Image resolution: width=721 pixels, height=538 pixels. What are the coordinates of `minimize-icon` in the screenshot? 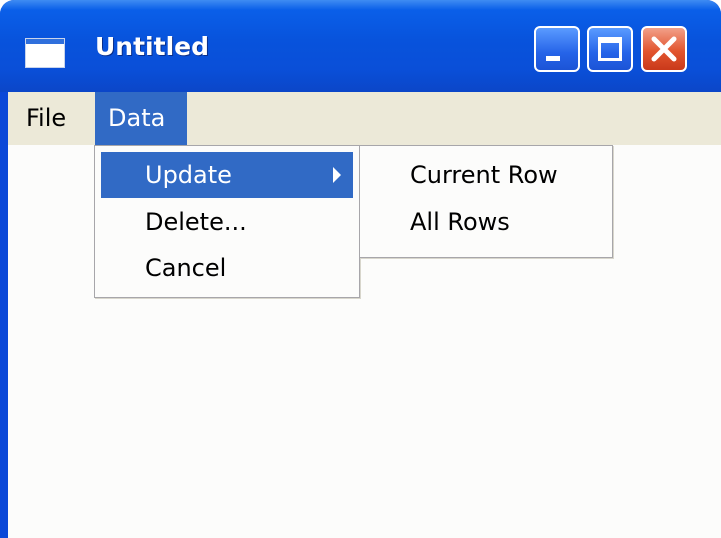 It's located at (553, 58).